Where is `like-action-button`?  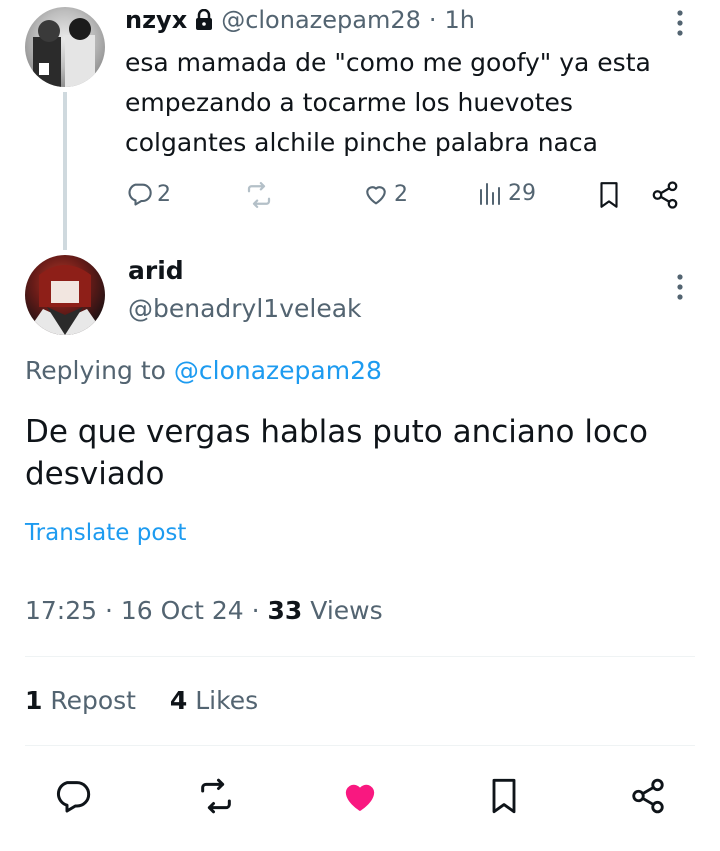
like-action-button is located at coordinates (360, 796).